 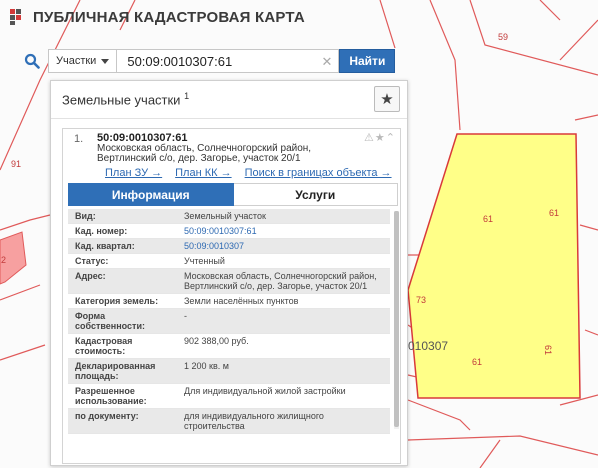 I want to click on find-button: Найти, so click(x=367, y=61).